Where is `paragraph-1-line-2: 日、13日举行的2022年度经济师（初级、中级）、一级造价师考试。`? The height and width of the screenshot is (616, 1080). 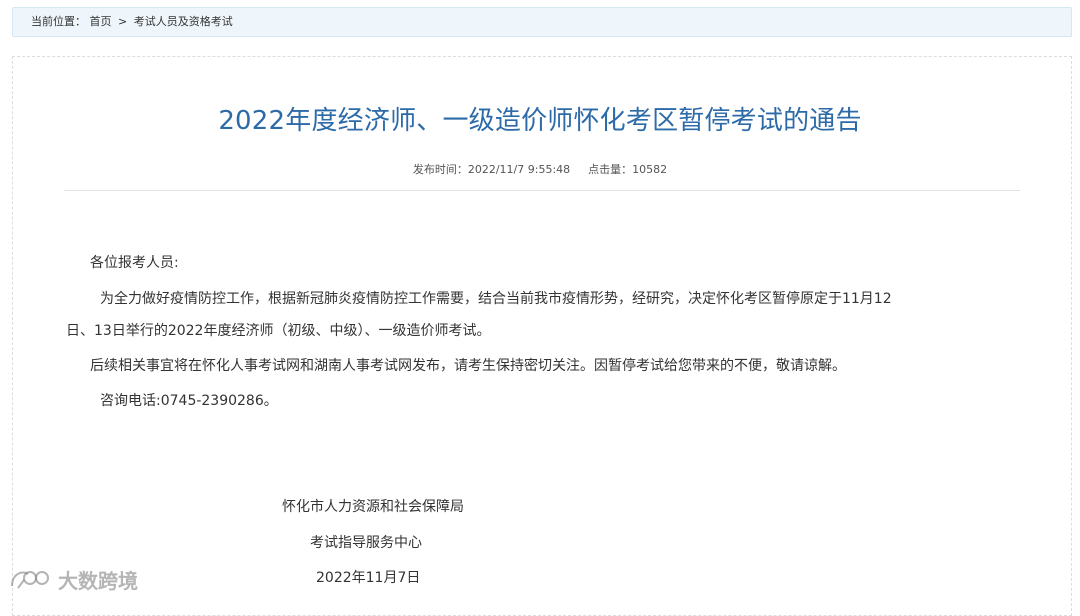 paragraph-1-line-2: 日、13日举行的2022年度经济师（初级、中级）、一级造价师考试。 is located at coordinates (278, 331).